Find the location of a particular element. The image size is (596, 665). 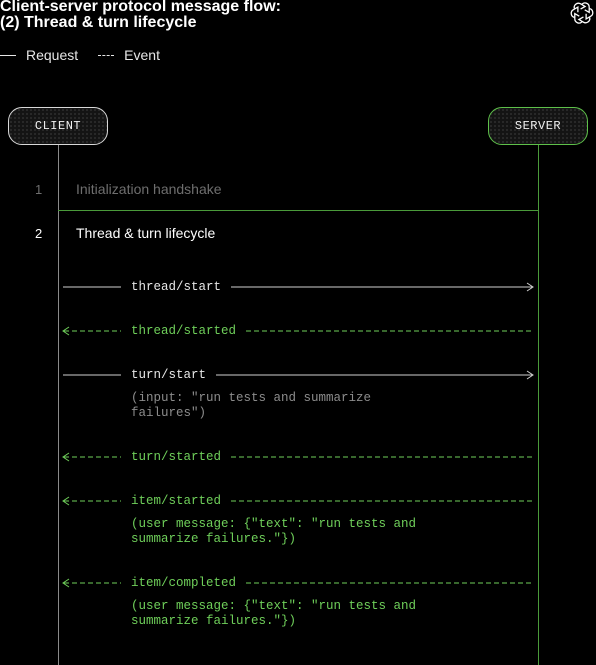

legend-event: Event is located at coordinates (129, 55).